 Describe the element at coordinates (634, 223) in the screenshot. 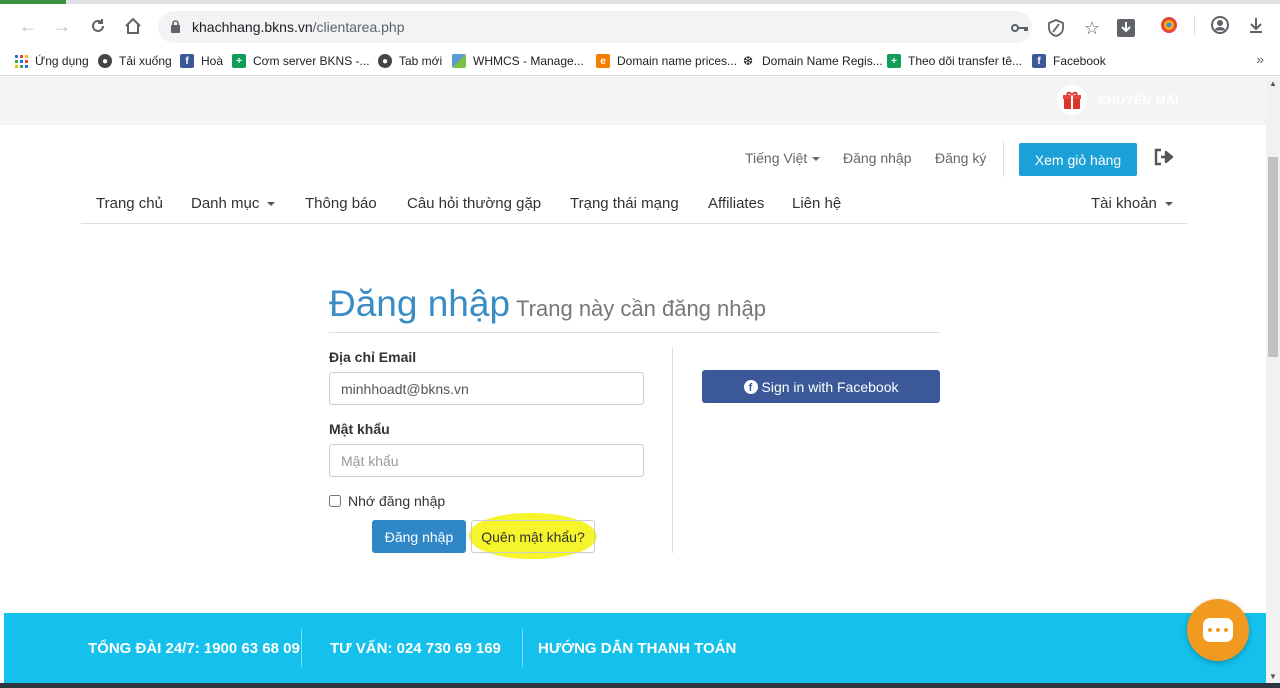

I see `nav-divider` at that location.